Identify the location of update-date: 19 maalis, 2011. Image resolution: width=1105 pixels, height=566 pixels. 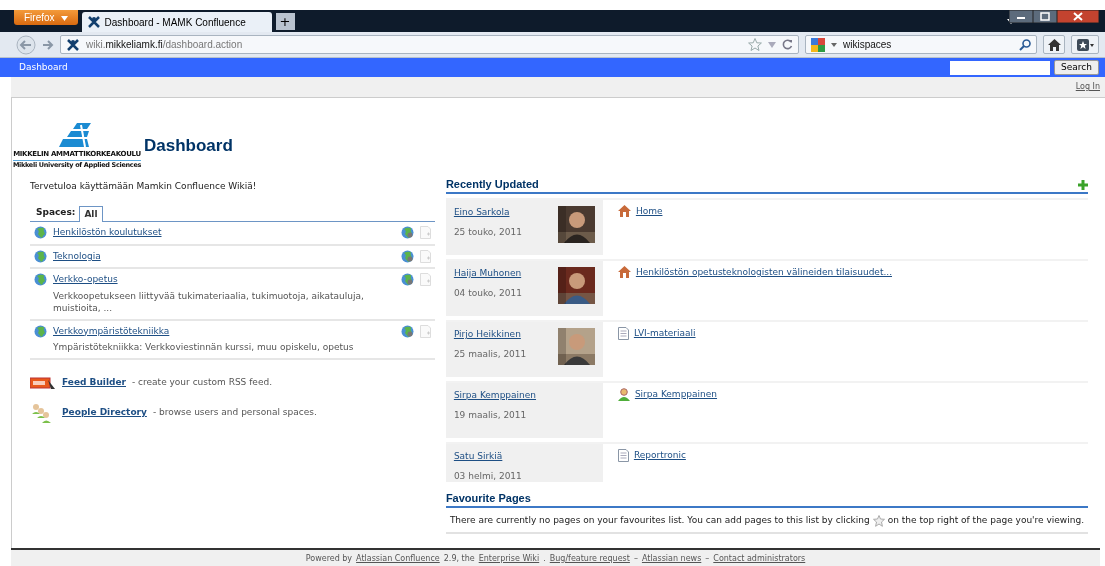
(490, 415).